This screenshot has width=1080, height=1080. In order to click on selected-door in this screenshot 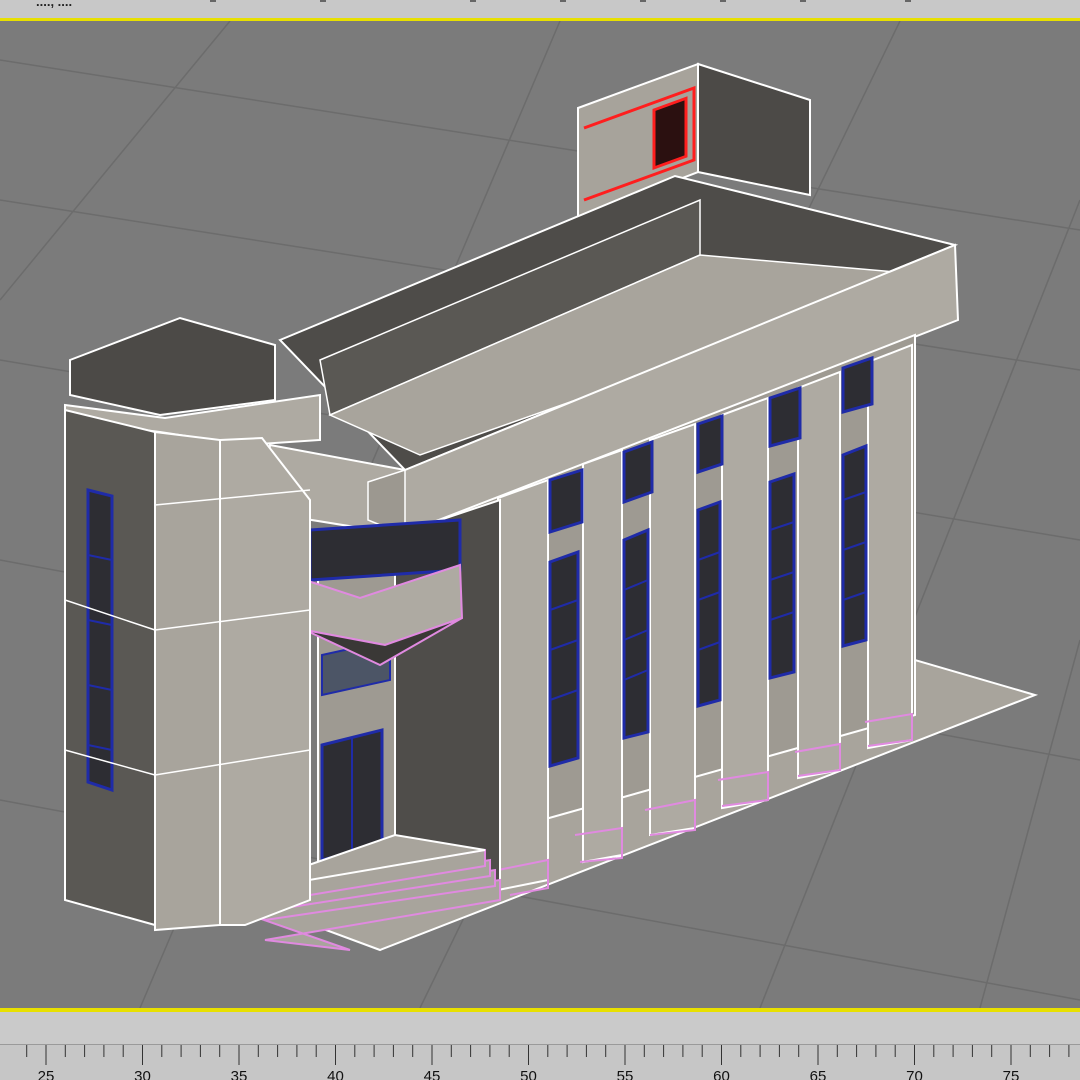, I will do `click(670, 133)`.